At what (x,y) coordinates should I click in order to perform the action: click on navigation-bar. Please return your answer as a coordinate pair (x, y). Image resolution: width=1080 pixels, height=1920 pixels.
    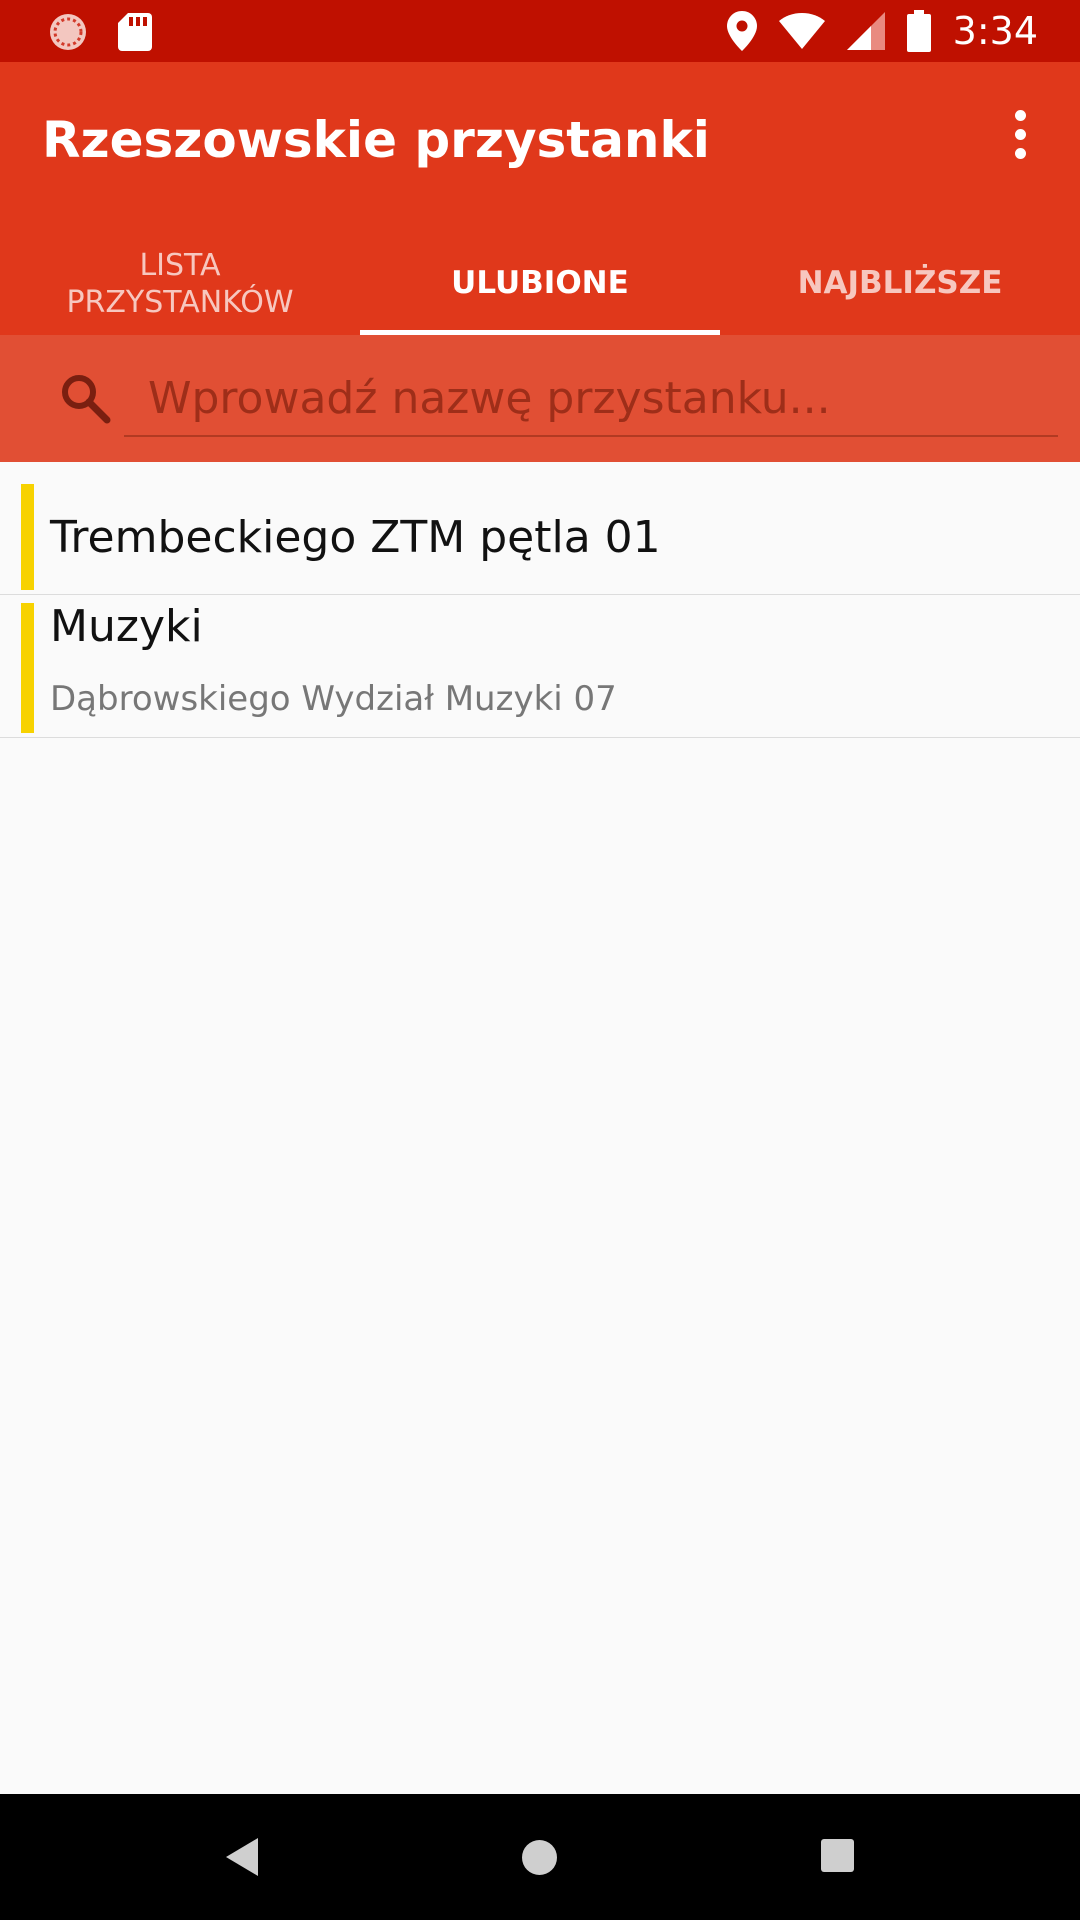
    Looking at the image, I should click on (540, 1857).